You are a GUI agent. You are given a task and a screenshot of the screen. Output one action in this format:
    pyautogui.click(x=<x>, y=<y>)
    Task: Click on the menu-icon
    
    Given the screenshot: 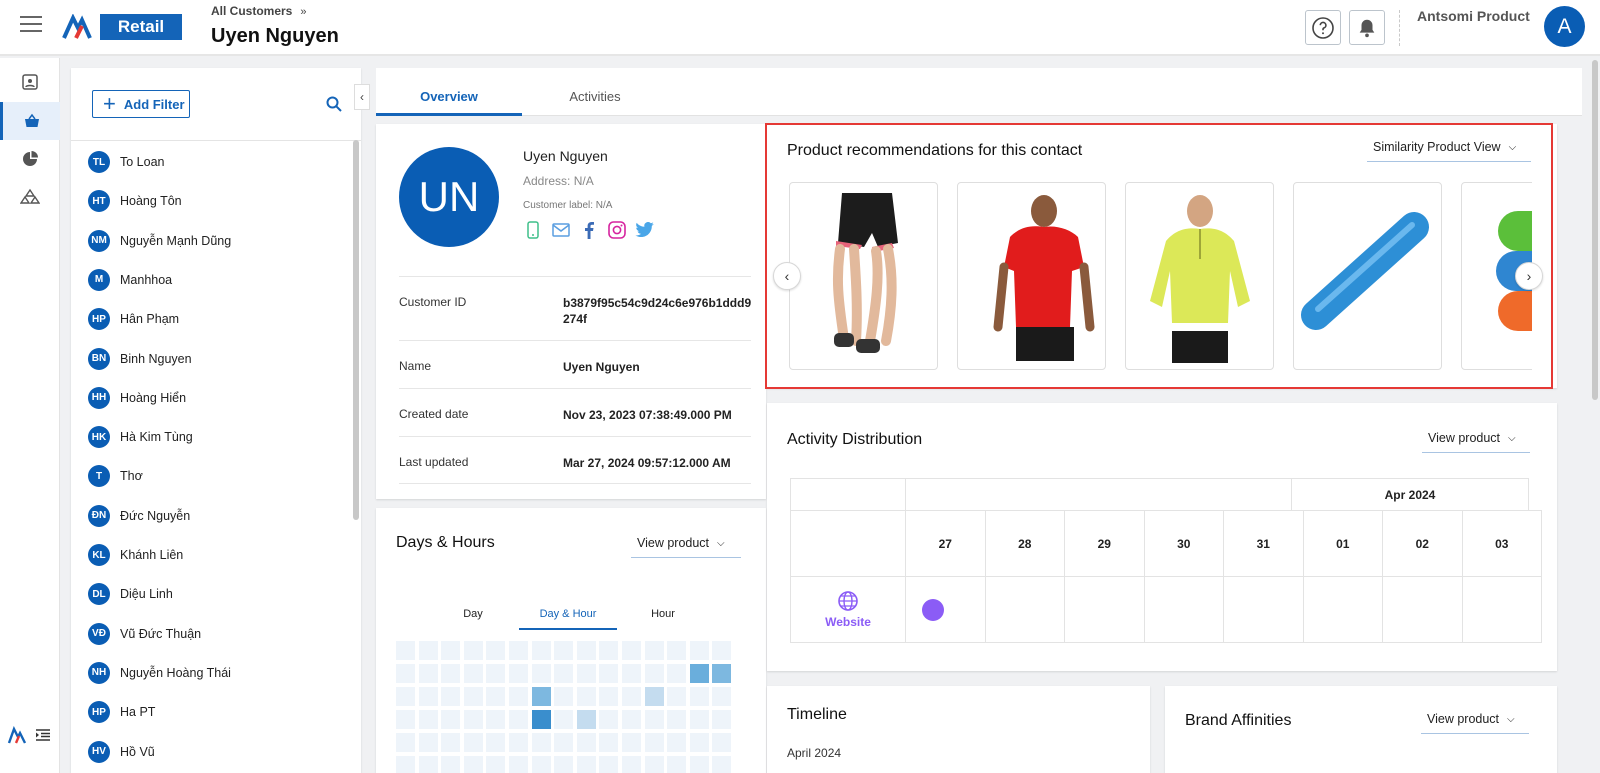 What is the action you would take?
    pyautogui.click(x=31, y=25)
    